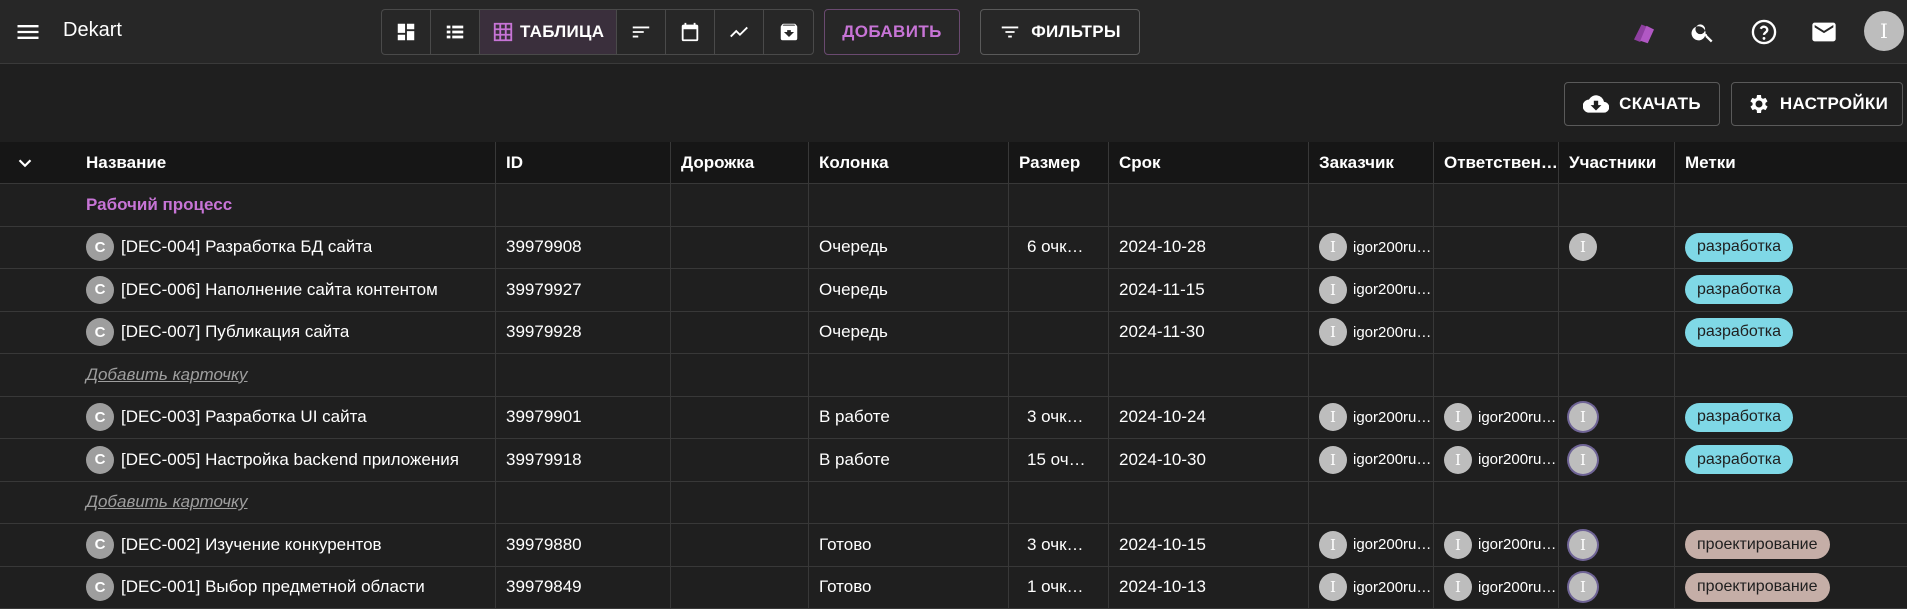 The image size is (1907, 609). Describe the element at coordinates (226, 417) in the screenshot. I see `card-title-cell: C[DEC-003] Разработка UI сайта` at that location.